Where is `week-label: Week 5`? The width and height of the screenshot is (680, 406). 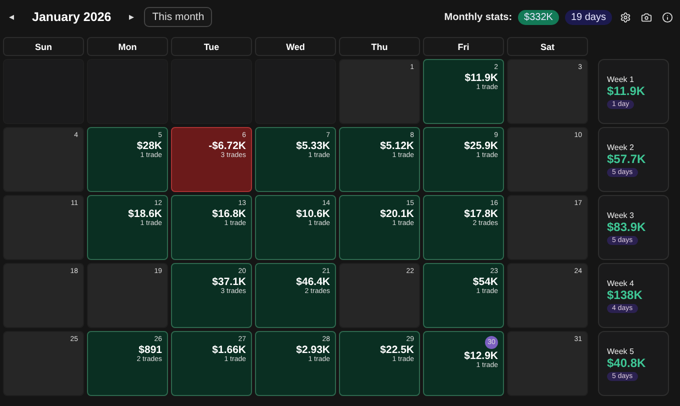
week-label: Week 5 is located at coordinates (620, 351).